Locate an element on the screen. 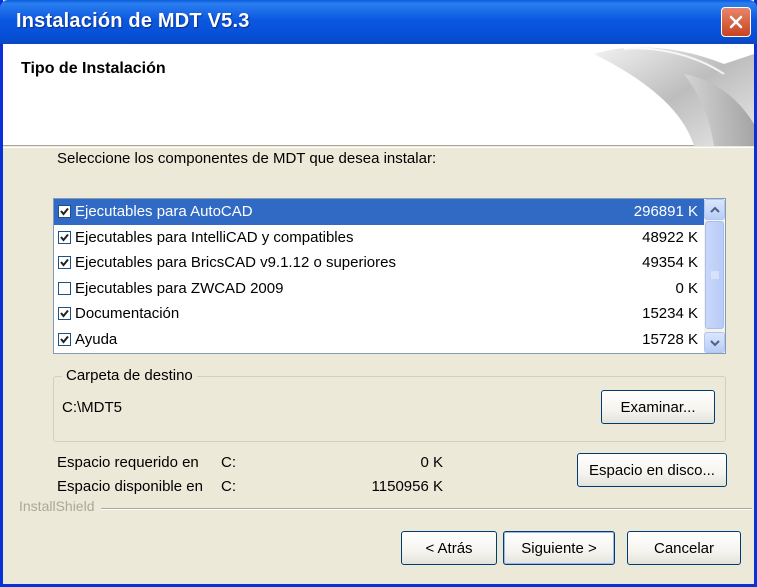 The width and height of the screenshot is (757, 587). scroll-thumb is located at coordinates (714, 275).